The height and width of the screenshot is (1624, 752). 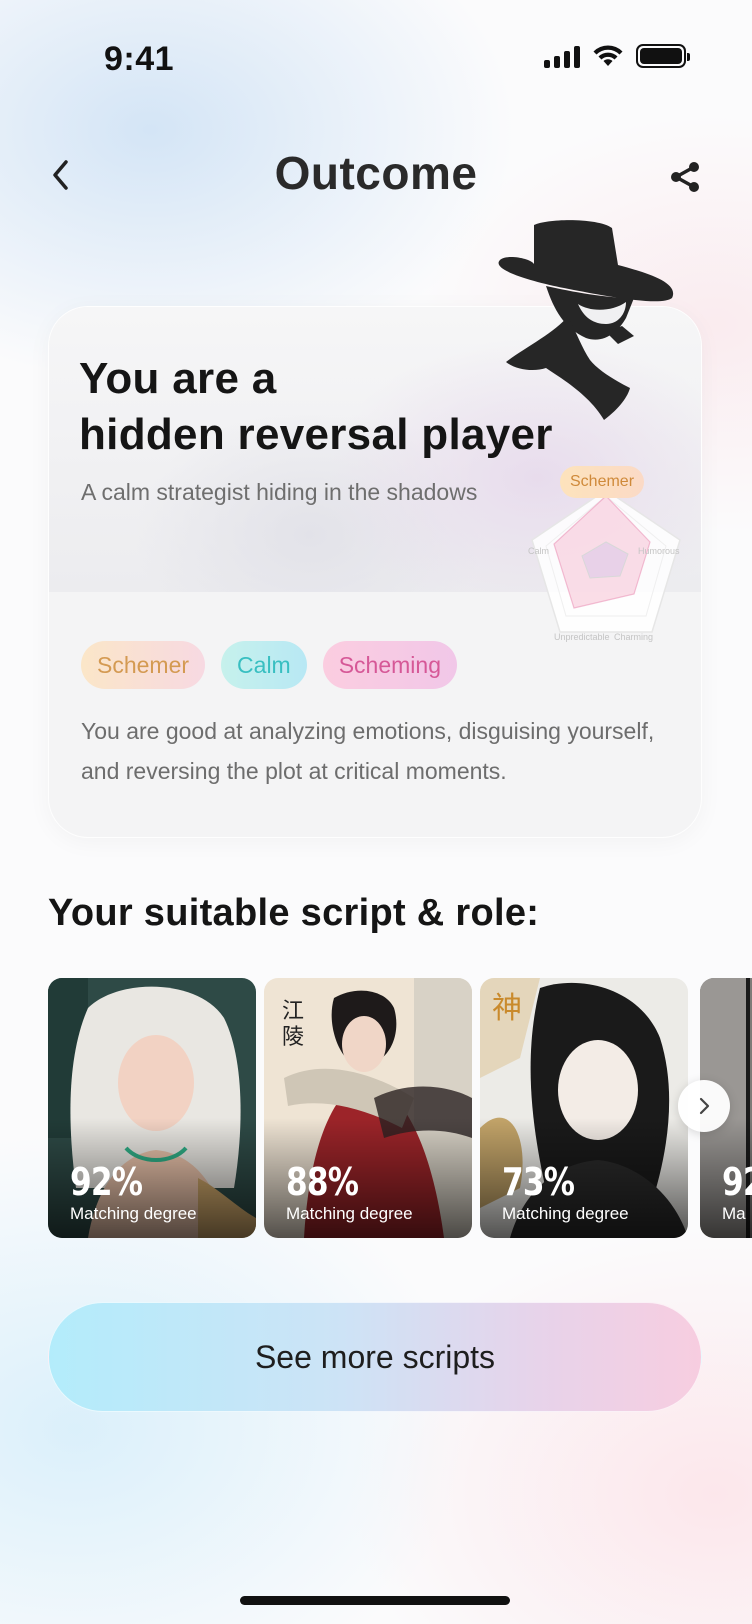 I want to click on radar-label-unpredictable: Unpredictable, so click(x=582, y=637).